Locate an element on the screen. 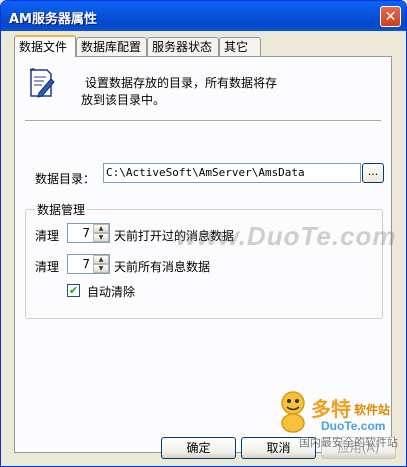  data-management-title: 数据管理 is located at coordinates (61, 209).